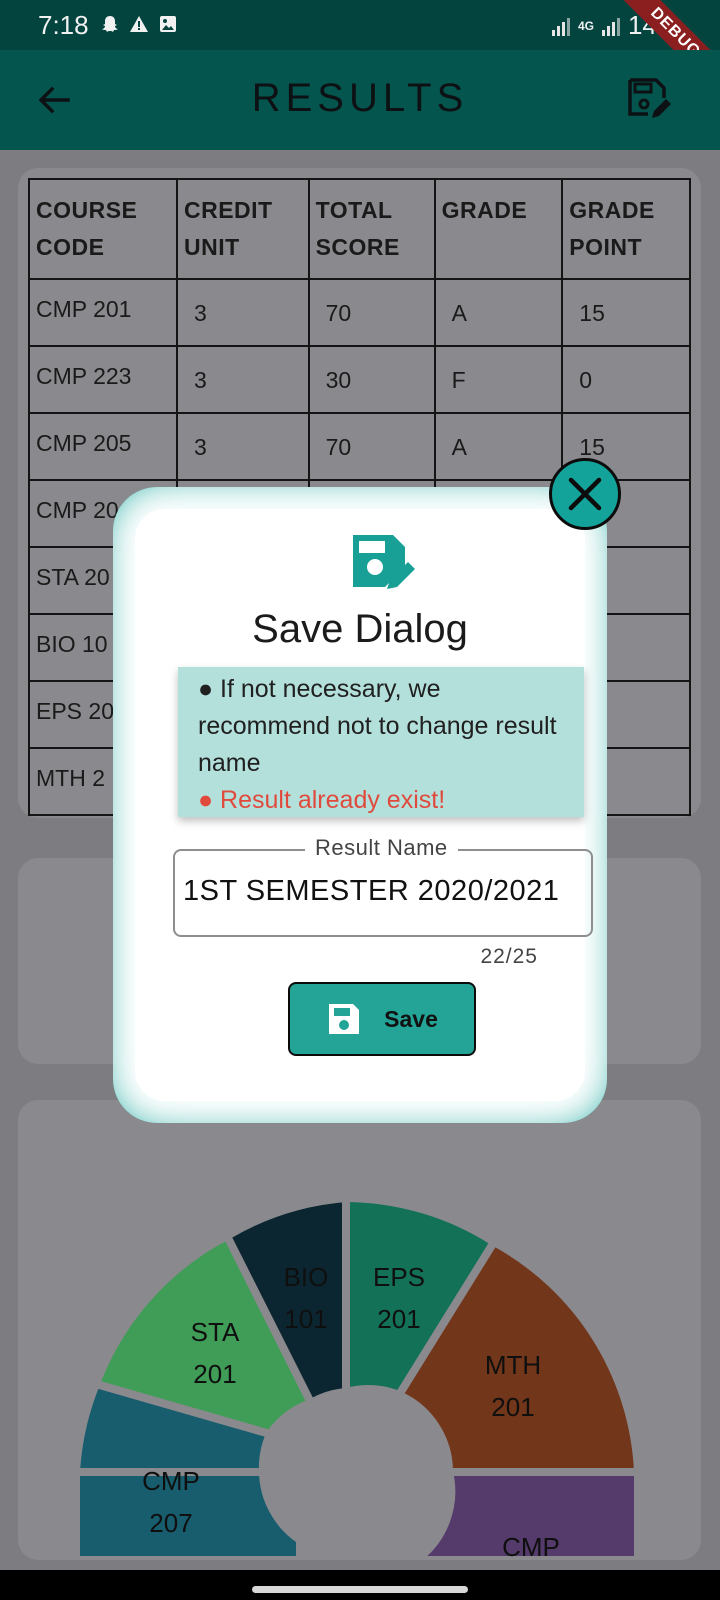 This screenshot has width=720, height=1600. What do you see at coordinates (371, 379) in the screenshot?
I see `total-score-cell: 30` at bounding box center [371, 379].